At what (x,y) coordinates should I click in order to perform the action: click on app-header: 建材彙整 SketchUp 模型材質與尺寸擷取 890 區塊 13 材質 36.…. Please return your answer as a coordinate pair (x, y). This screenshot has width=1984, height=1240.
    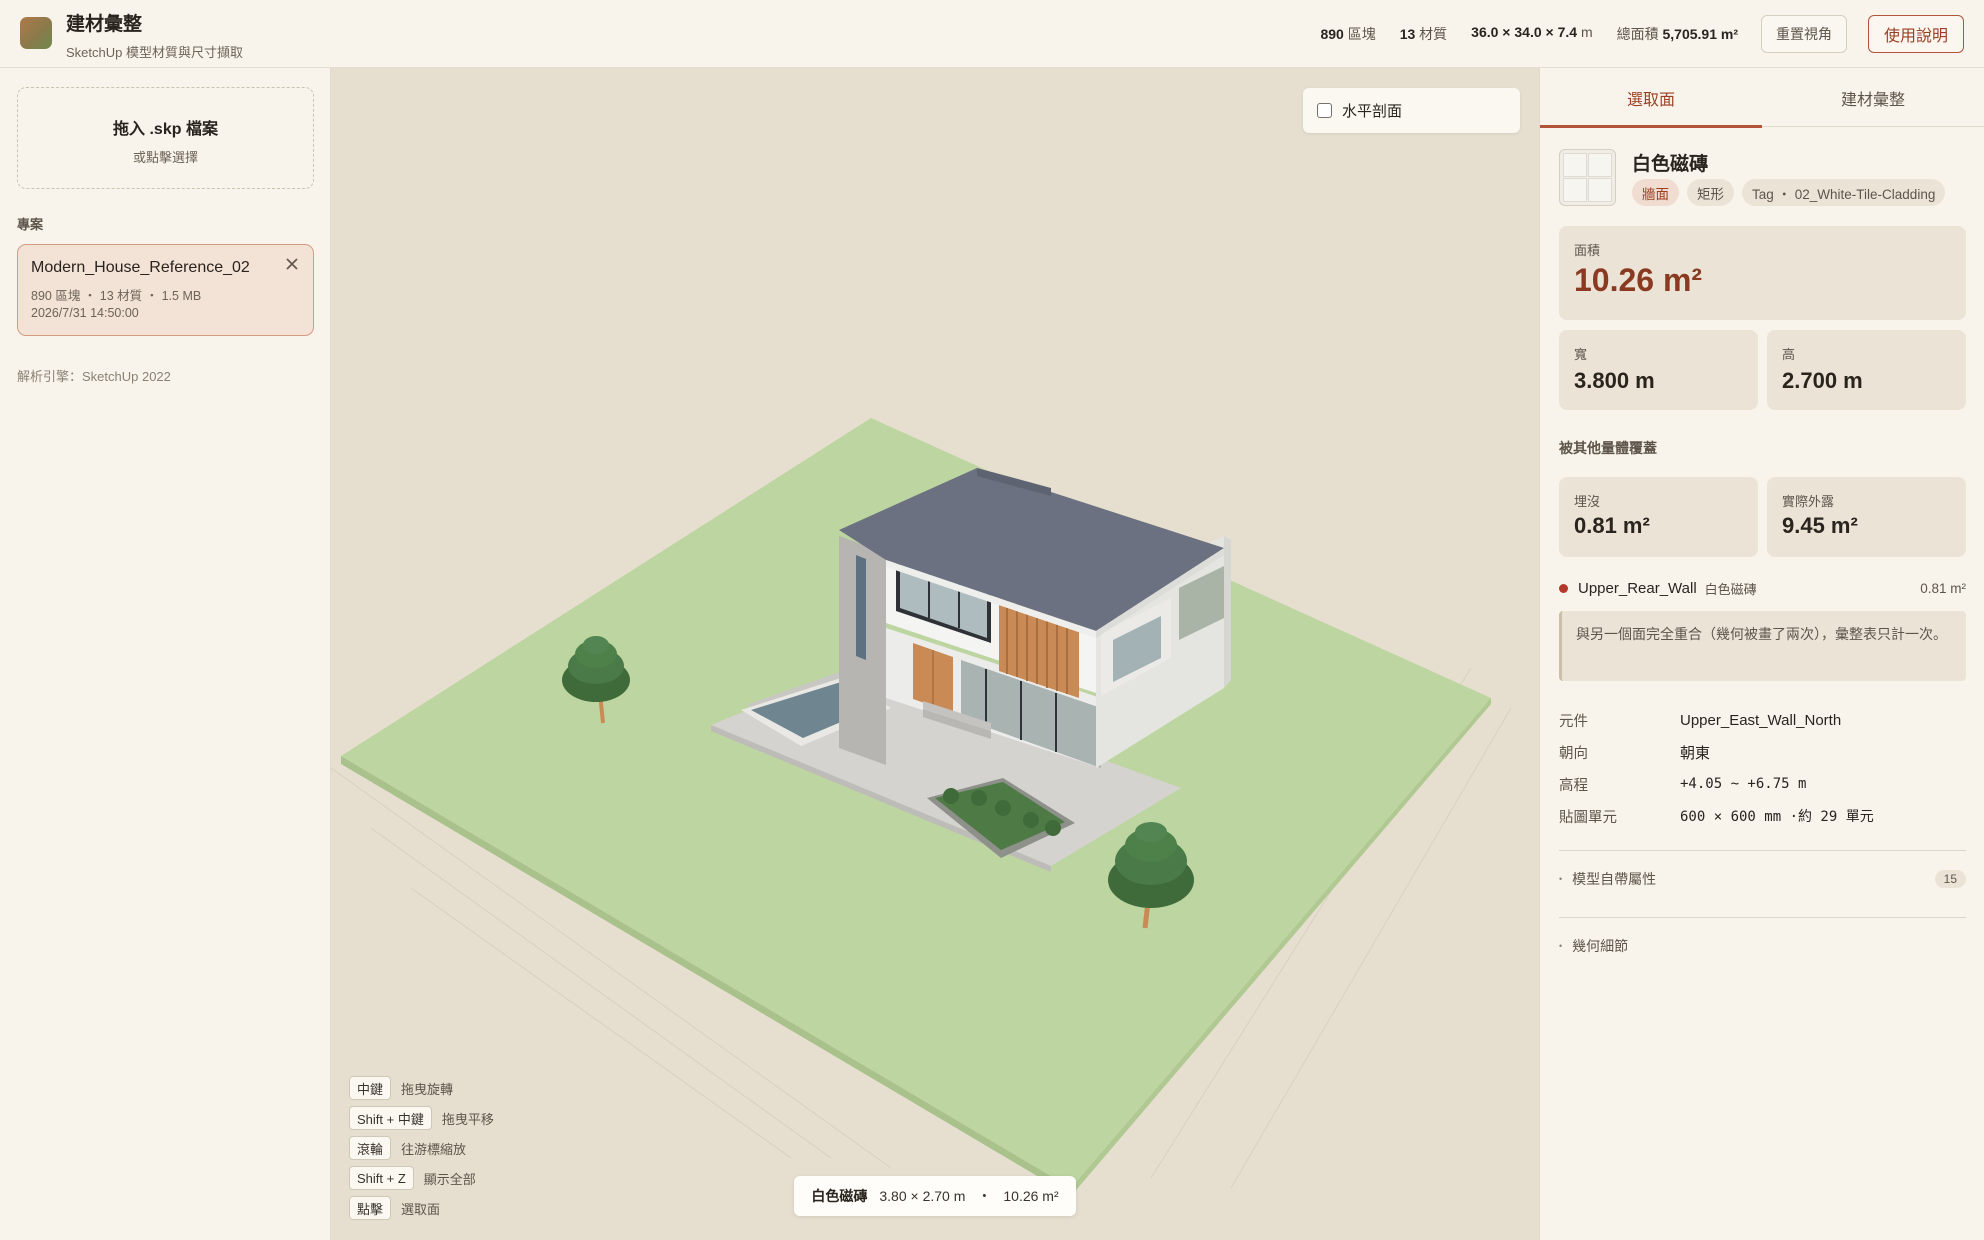
    Looking at the image, I should click on (992, 34).